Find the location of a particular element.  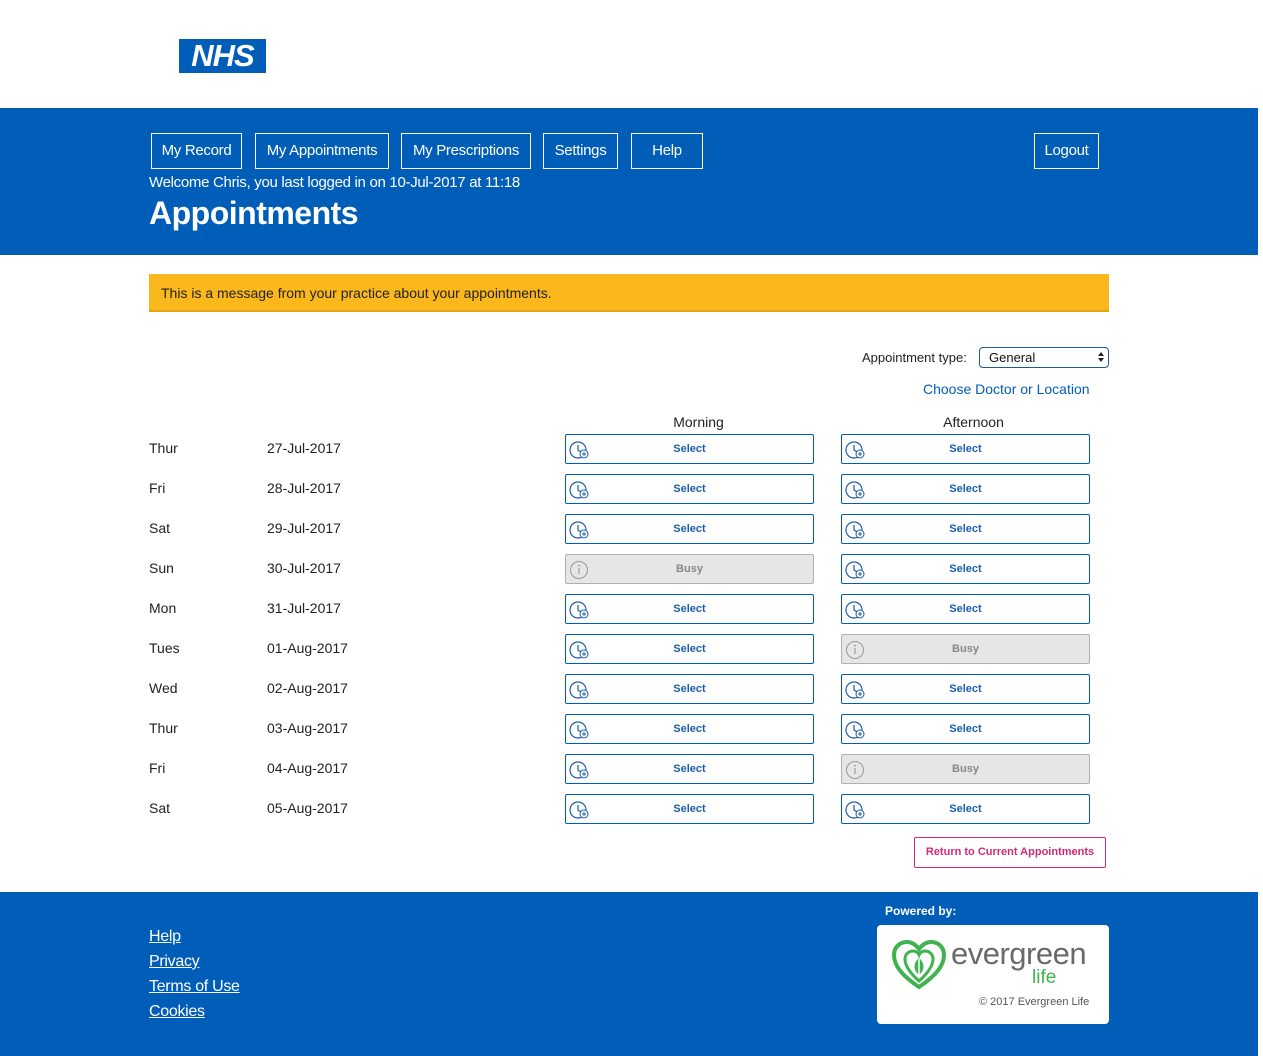

footer-link-help: Help is located at coordinates (165, 937).